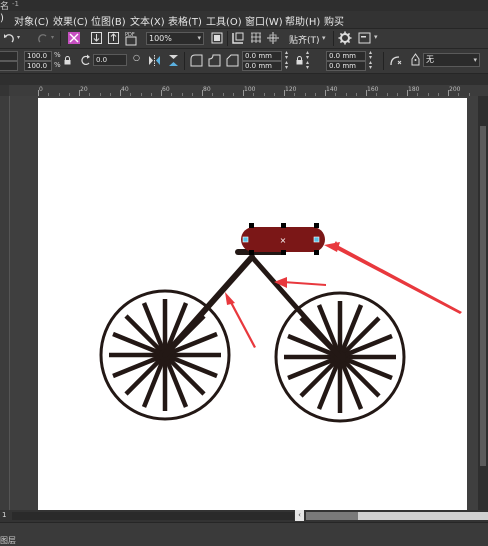 The height and width of the screenshot is (546, 488). I want to click on bicycle-seat-selected: ×, so click(283, 239).